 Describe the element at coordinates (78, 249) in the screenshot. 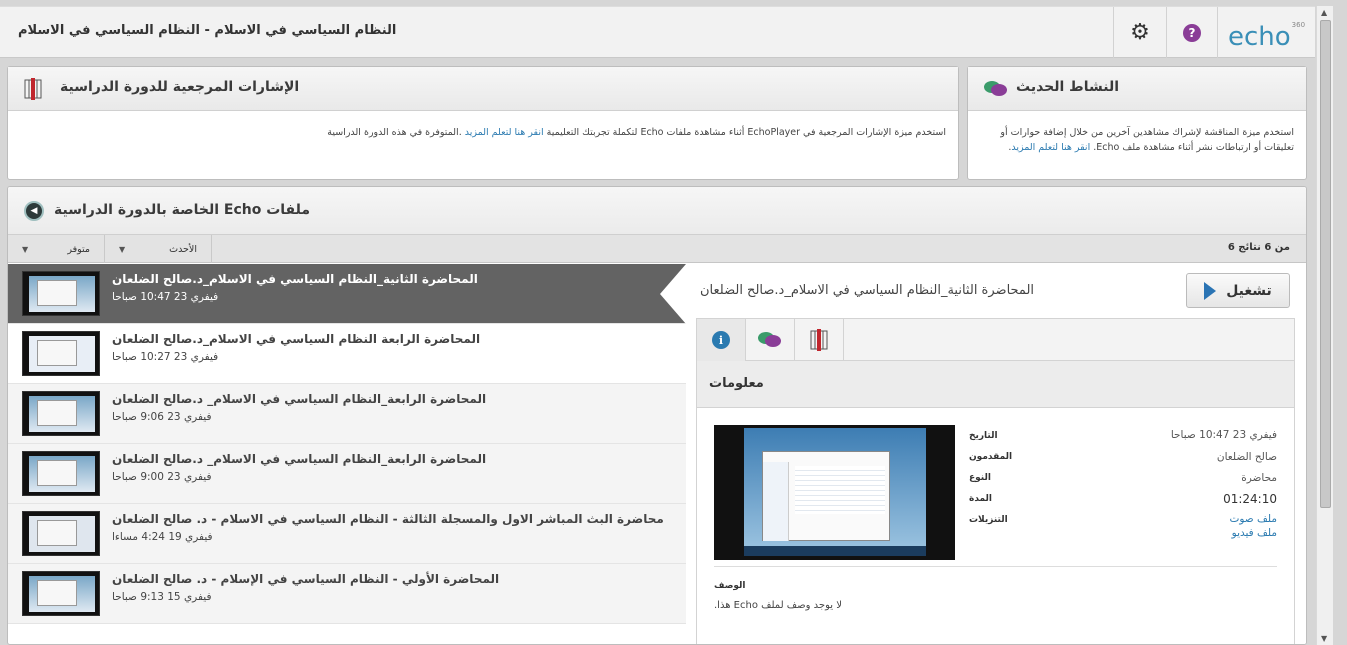

I see `availability-label: متوفر` at that location.